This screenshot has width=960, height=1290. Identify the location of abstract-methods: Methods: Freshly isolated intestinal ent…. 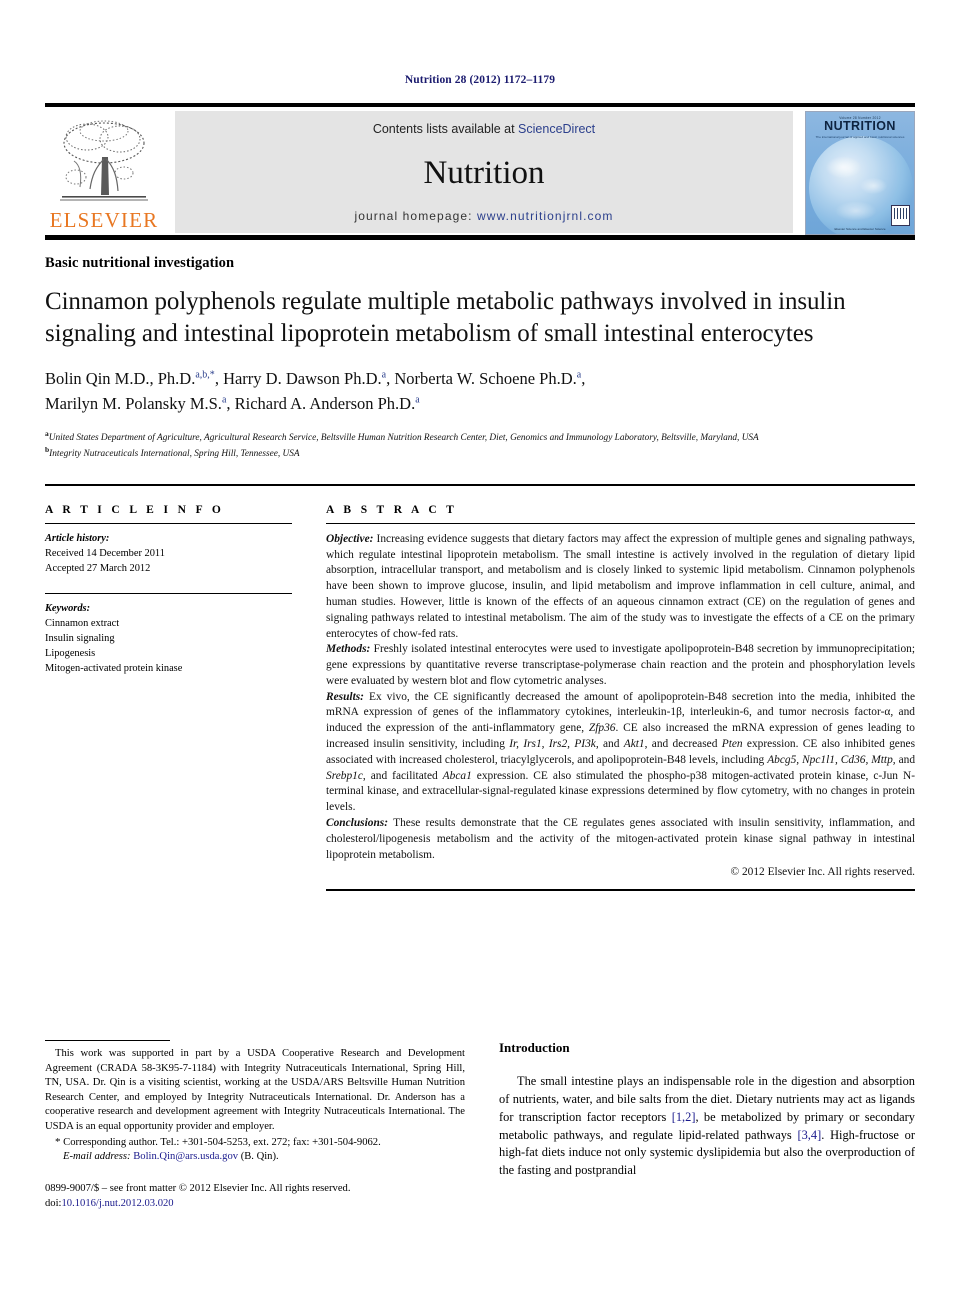
(620, 665).